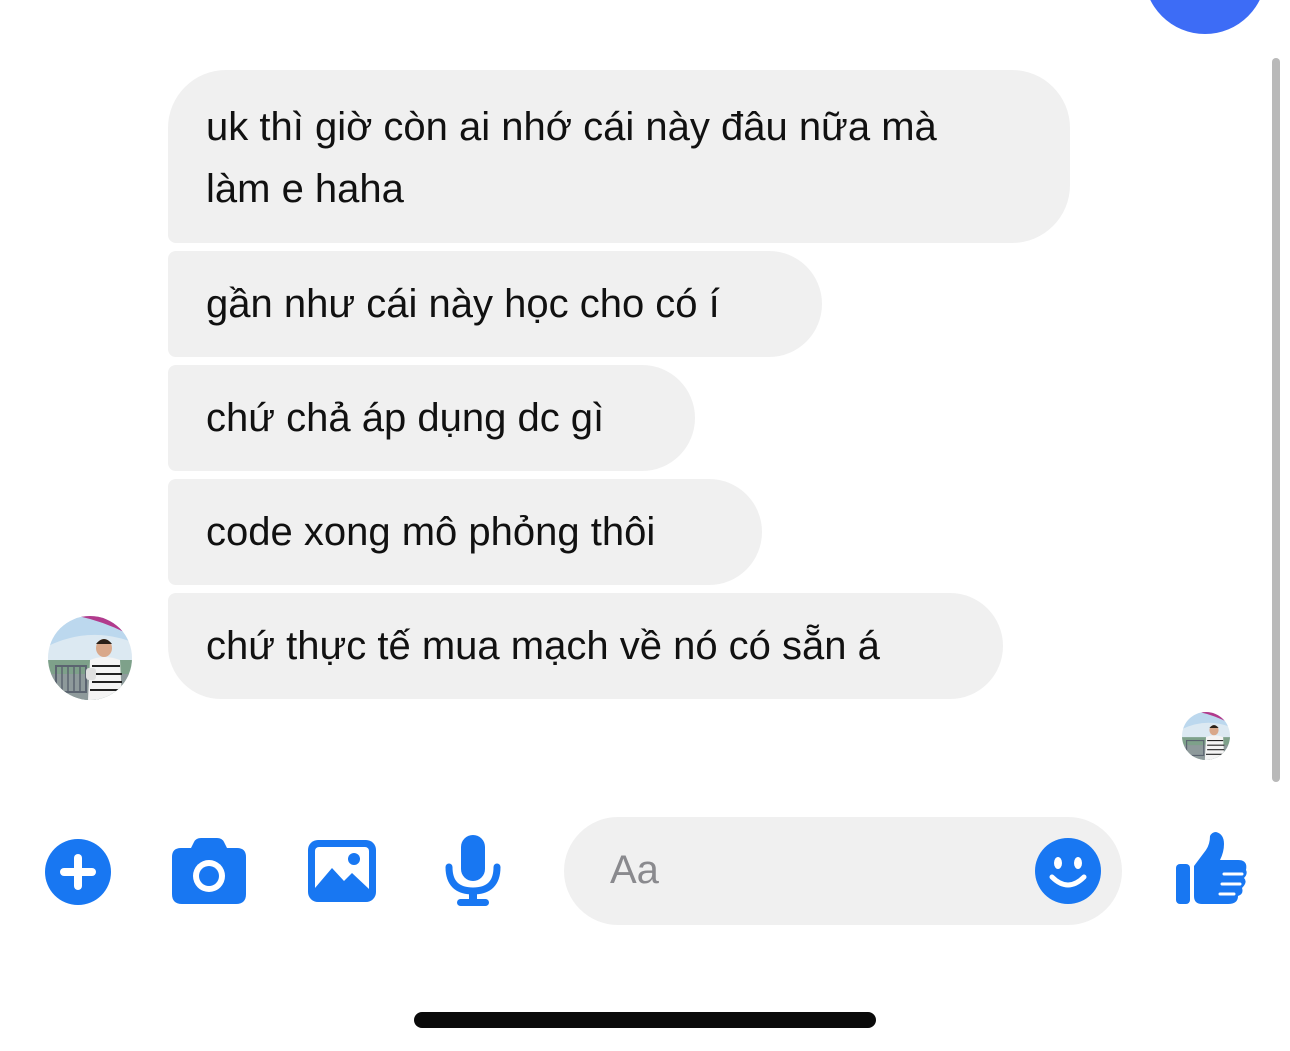  Describe the element at coordinates (1205, 17) in the screenshot. I see `top-floating-button` at that location.